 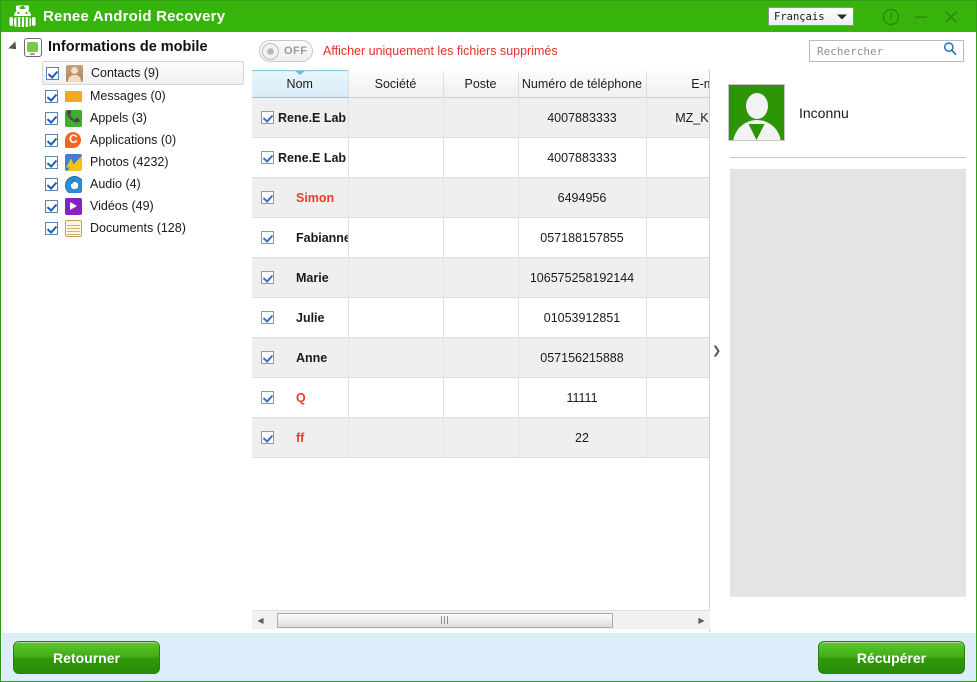 What do you see at coordinates (312, 357) in the screenshot?
I see `row-name-text: Anne` at bounding box center [312, 357].